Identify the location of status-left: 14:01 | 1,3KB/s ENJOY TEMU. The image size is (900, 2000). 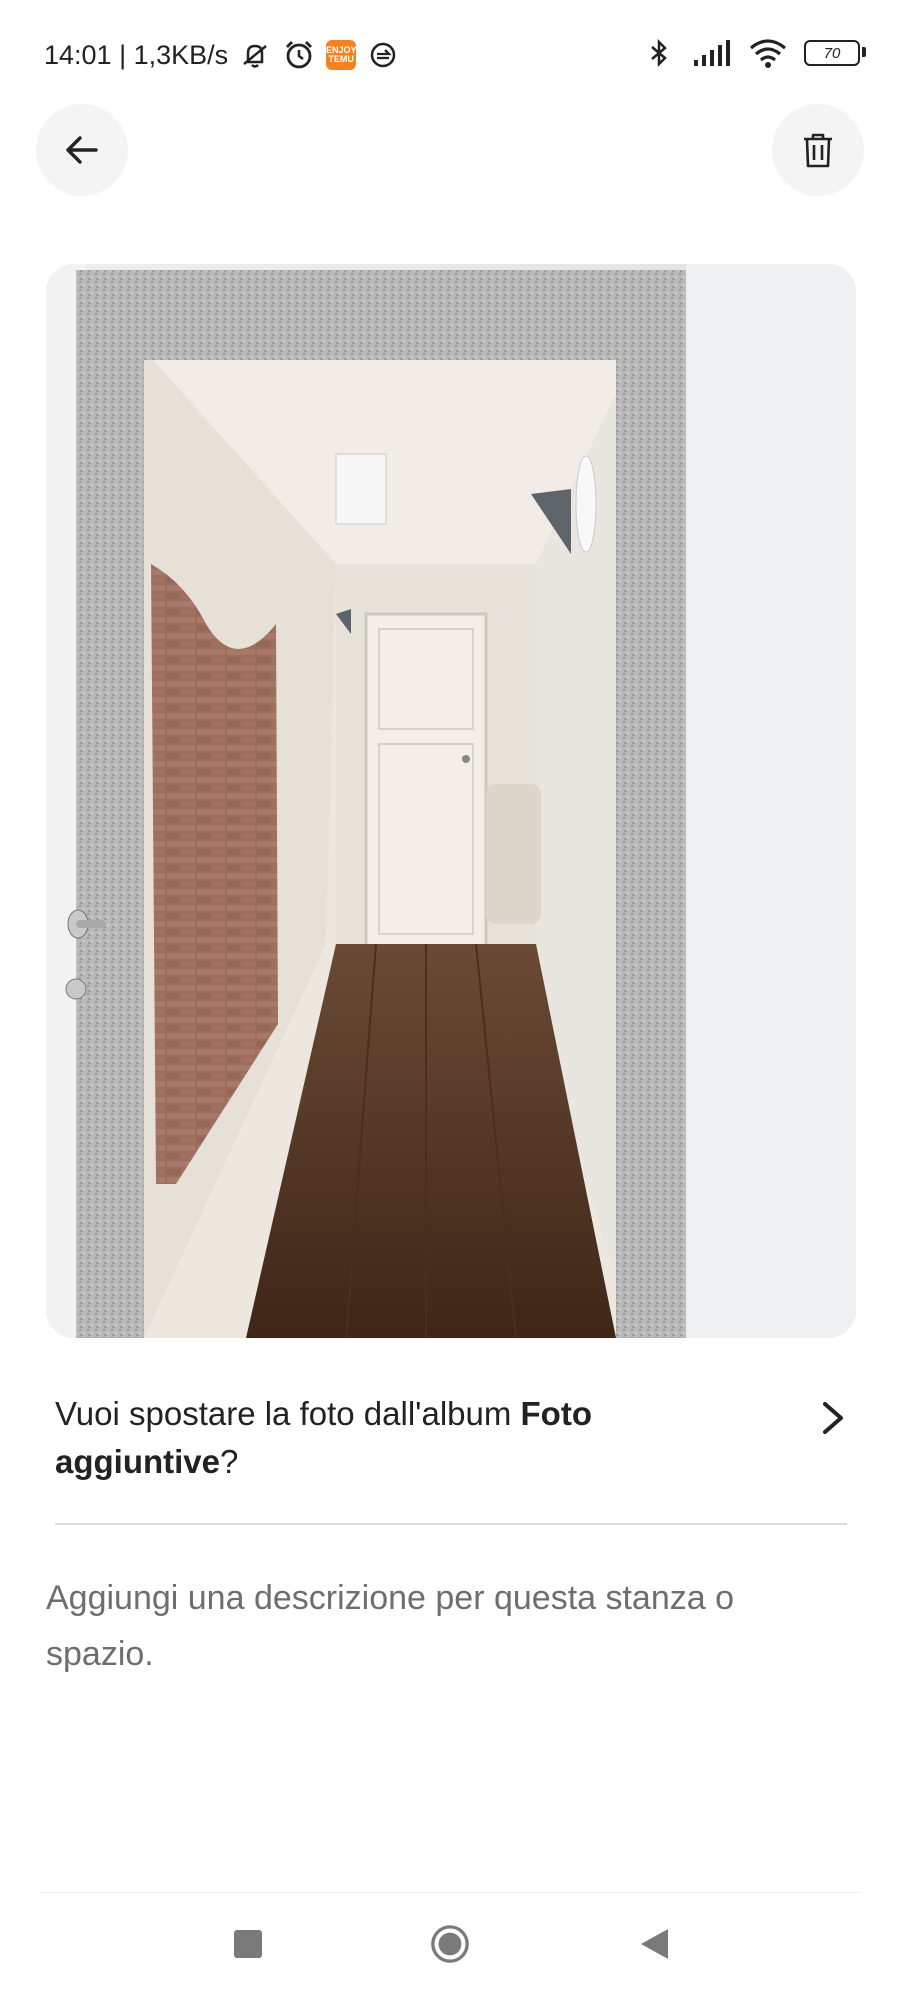
(222, 55).